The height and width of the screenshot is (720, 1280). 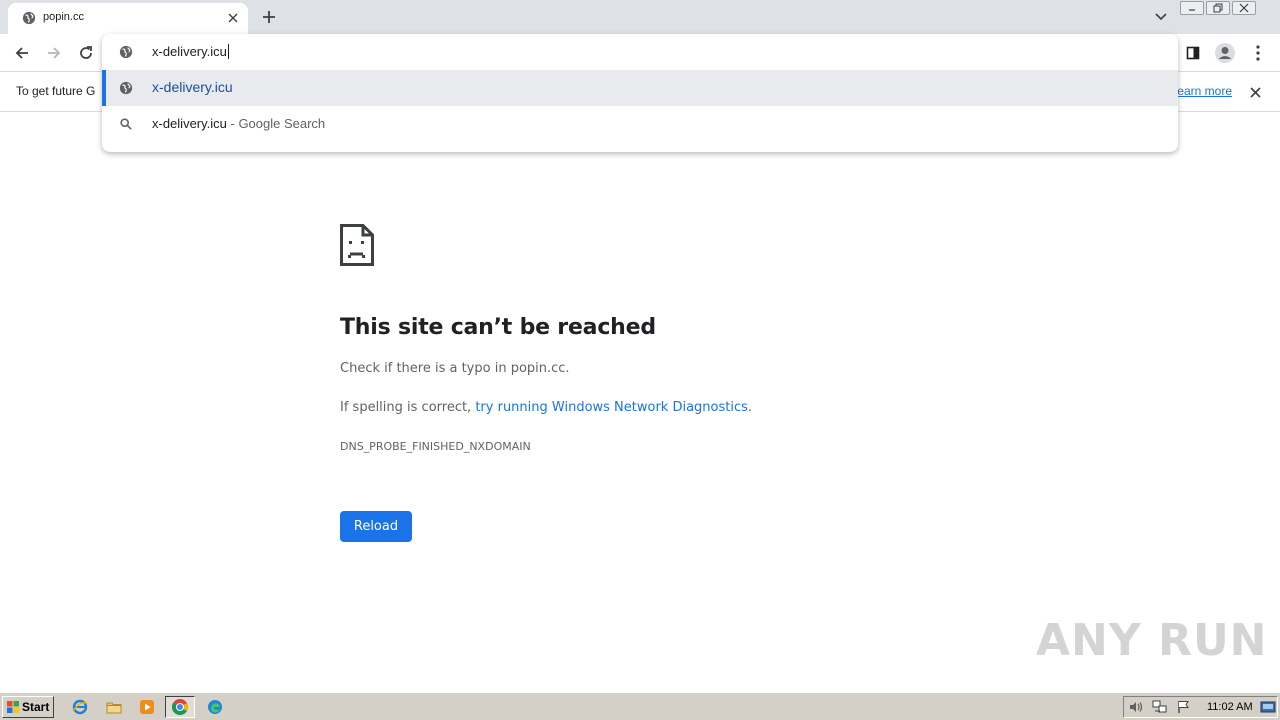 What do you see at coordinates (1161, 17) in the screenshot?
I see `tab-search-chevron-icon` at bounding box center [1161, 17].